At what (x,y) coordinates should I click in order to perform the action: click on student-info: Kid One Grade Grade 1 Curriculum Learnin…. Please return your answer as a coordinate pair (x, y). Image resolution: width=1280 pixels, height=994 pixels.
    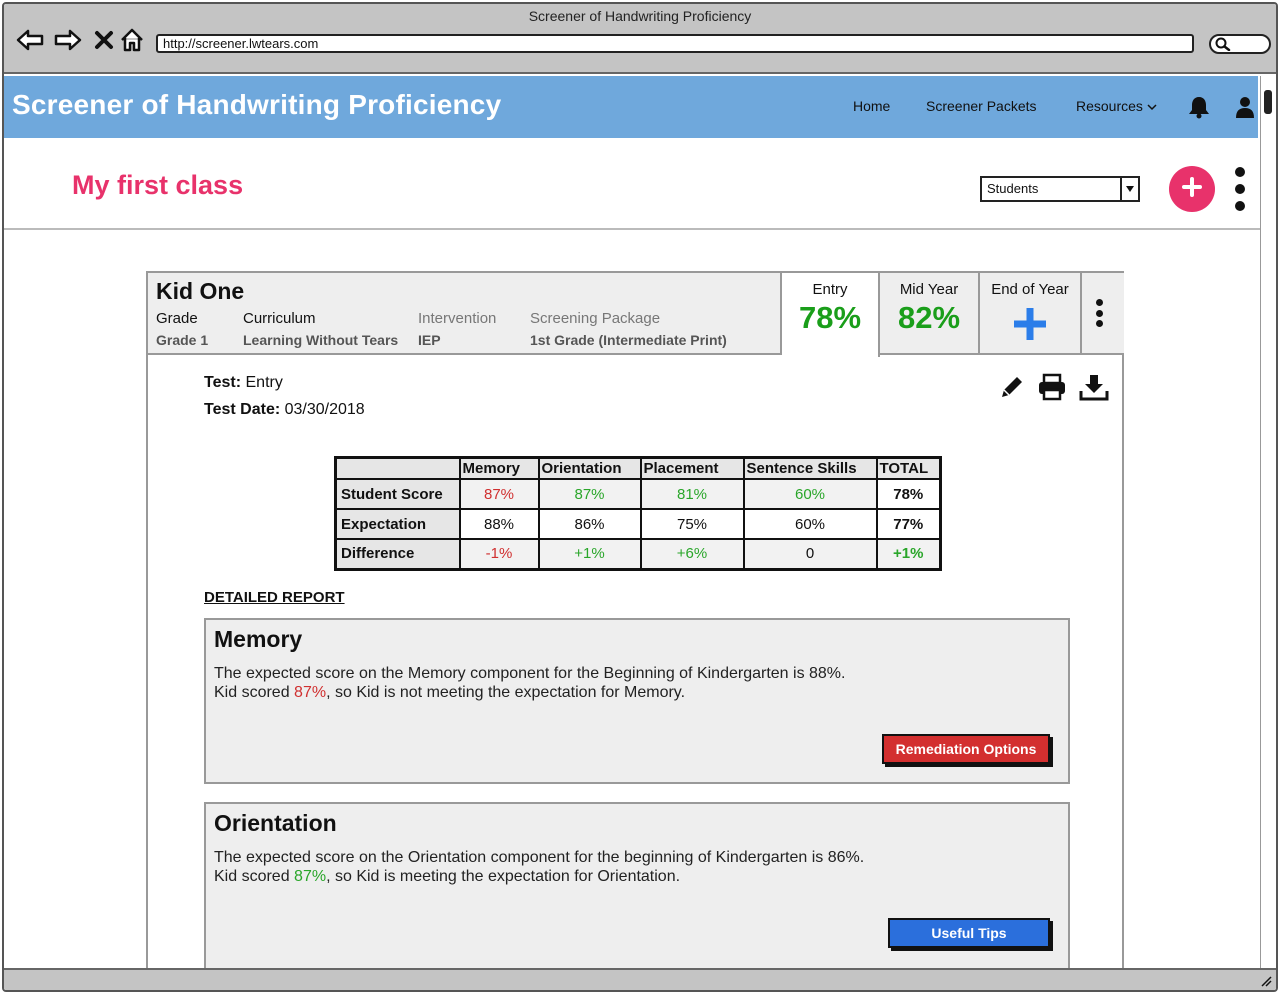
    Looking at the image, I should click on (465, 314).